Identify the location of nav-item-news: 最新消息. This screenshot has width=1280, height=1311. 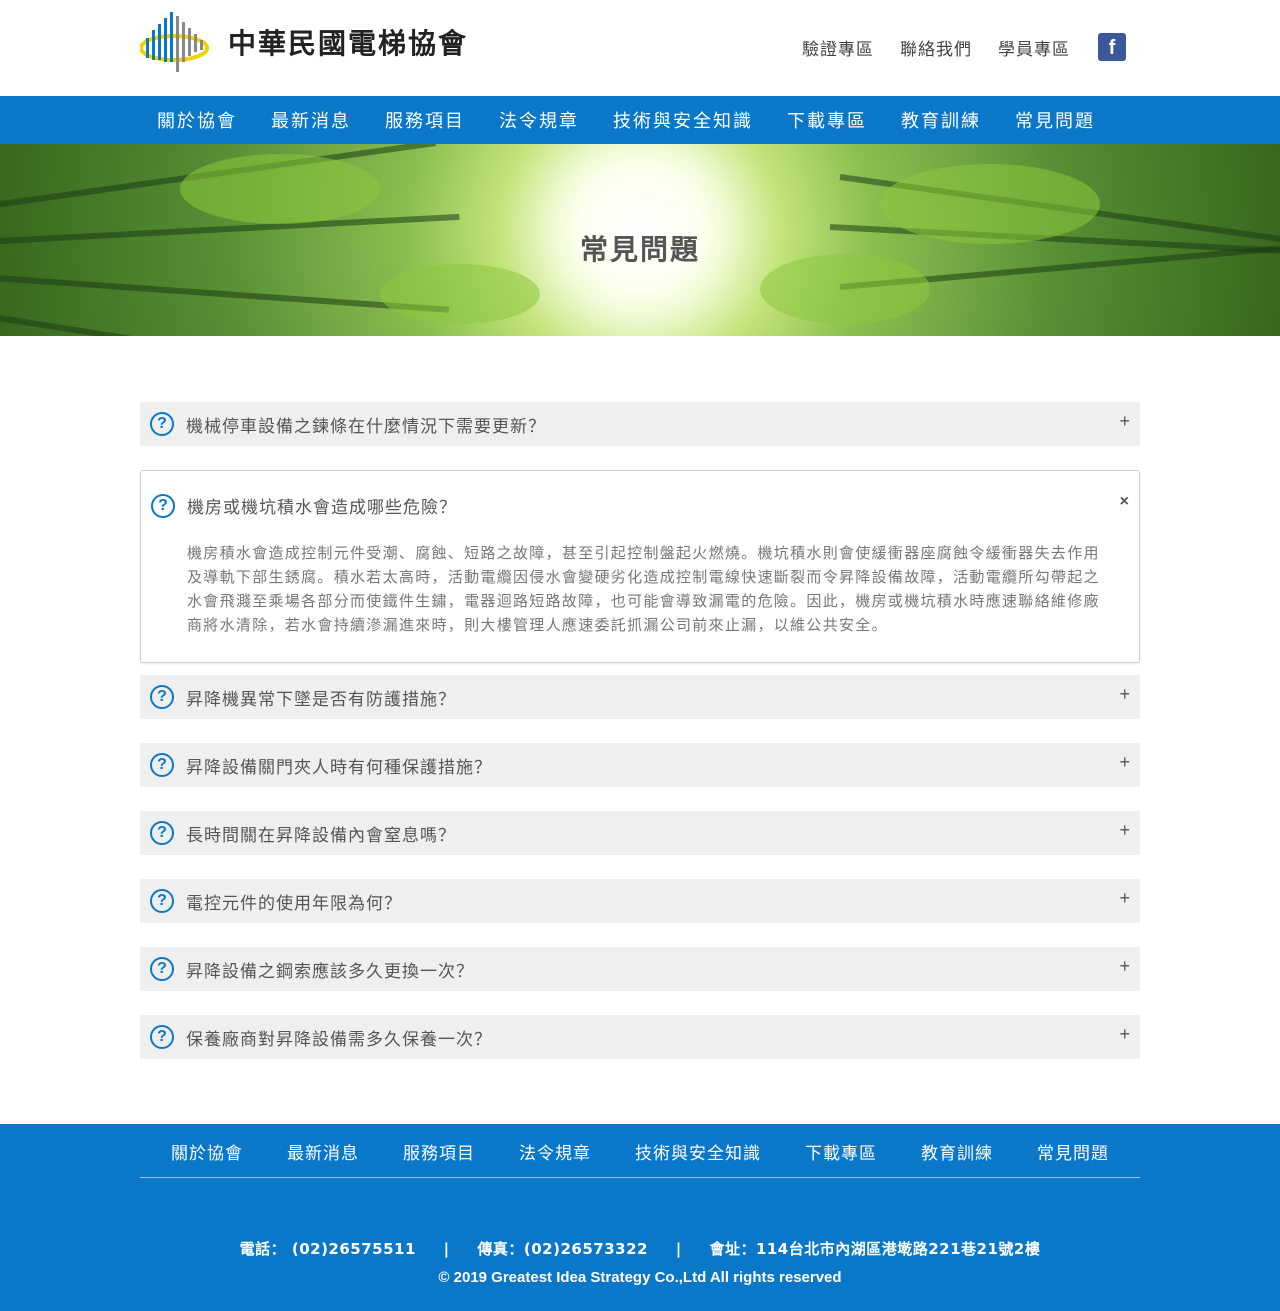
(311, 120).